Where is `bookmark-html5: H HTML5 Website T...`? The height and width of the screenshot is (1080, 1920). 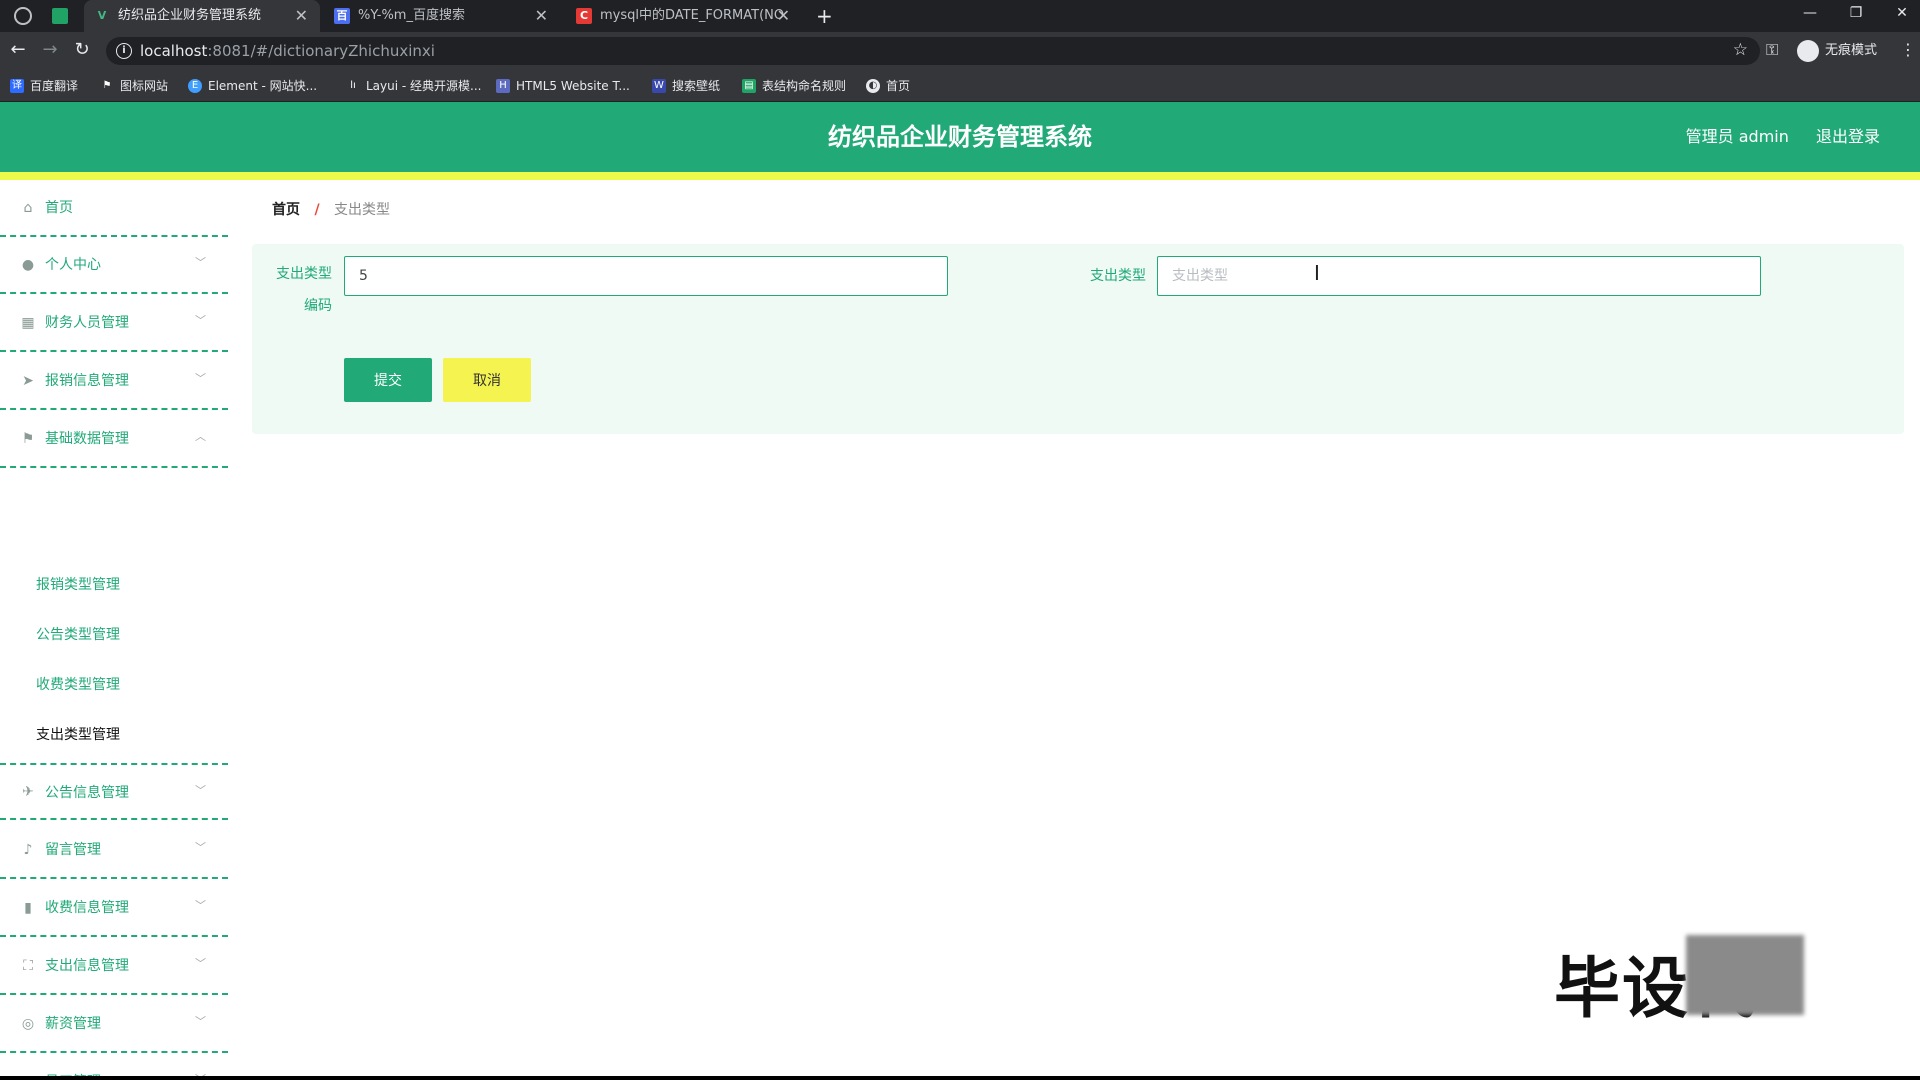
bookmark-html5: H HTML5 Website T... is located at coordinates (563, 86).